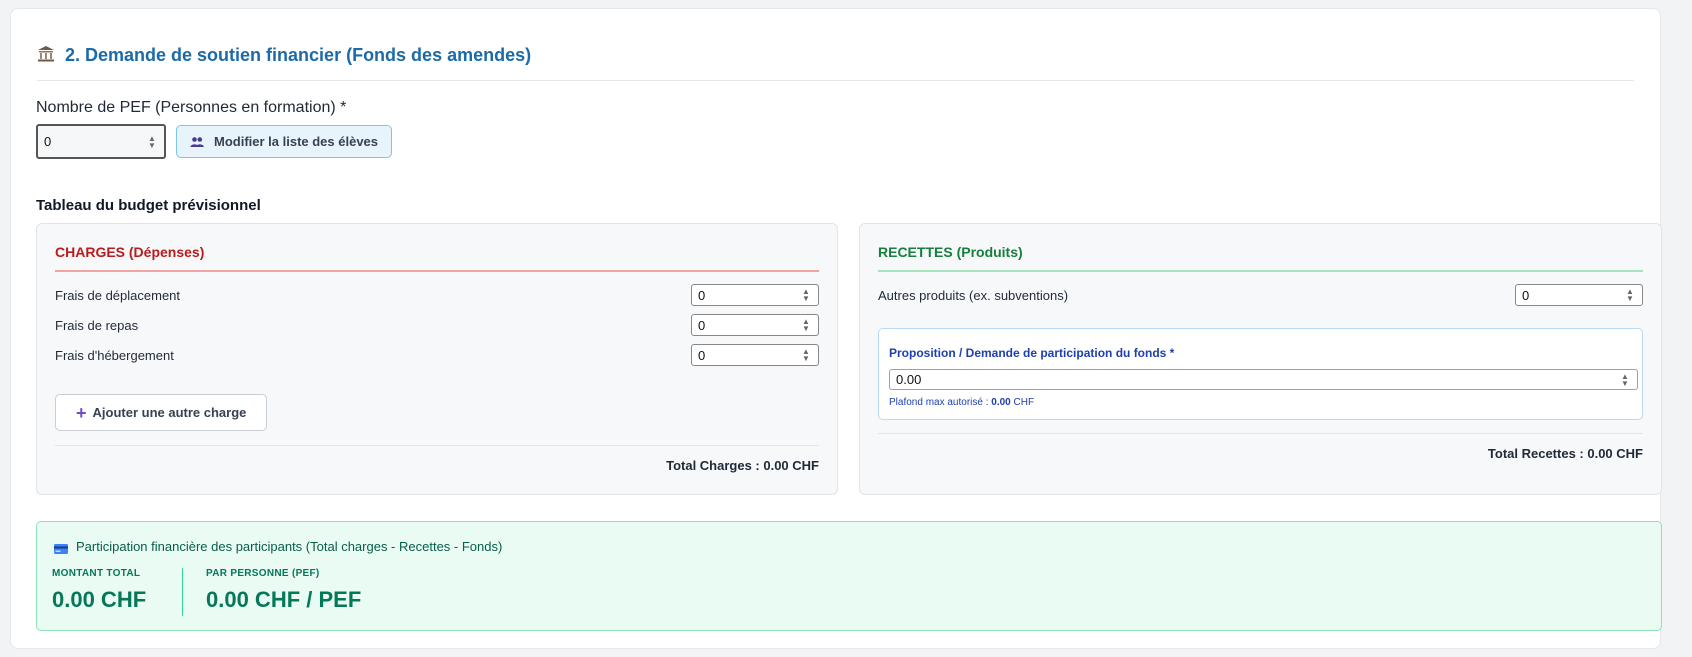 The width and height of the screenshot is (1692, 657). Describe the element at coordinates (1263, 379) in the screenshot. I see `fund-request-input: 0.00 ▲ ▼` at that location.